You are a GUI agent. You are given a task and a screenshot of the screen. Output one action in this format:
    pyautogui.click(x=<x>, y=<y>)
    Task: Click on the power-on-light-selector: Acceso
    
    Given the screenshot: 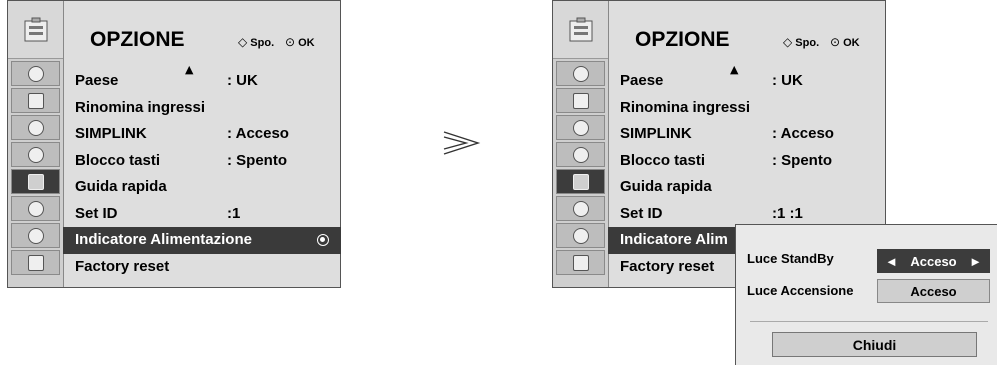 What is the action you would take?
    pyautogui.click(x=933, y=291)
    